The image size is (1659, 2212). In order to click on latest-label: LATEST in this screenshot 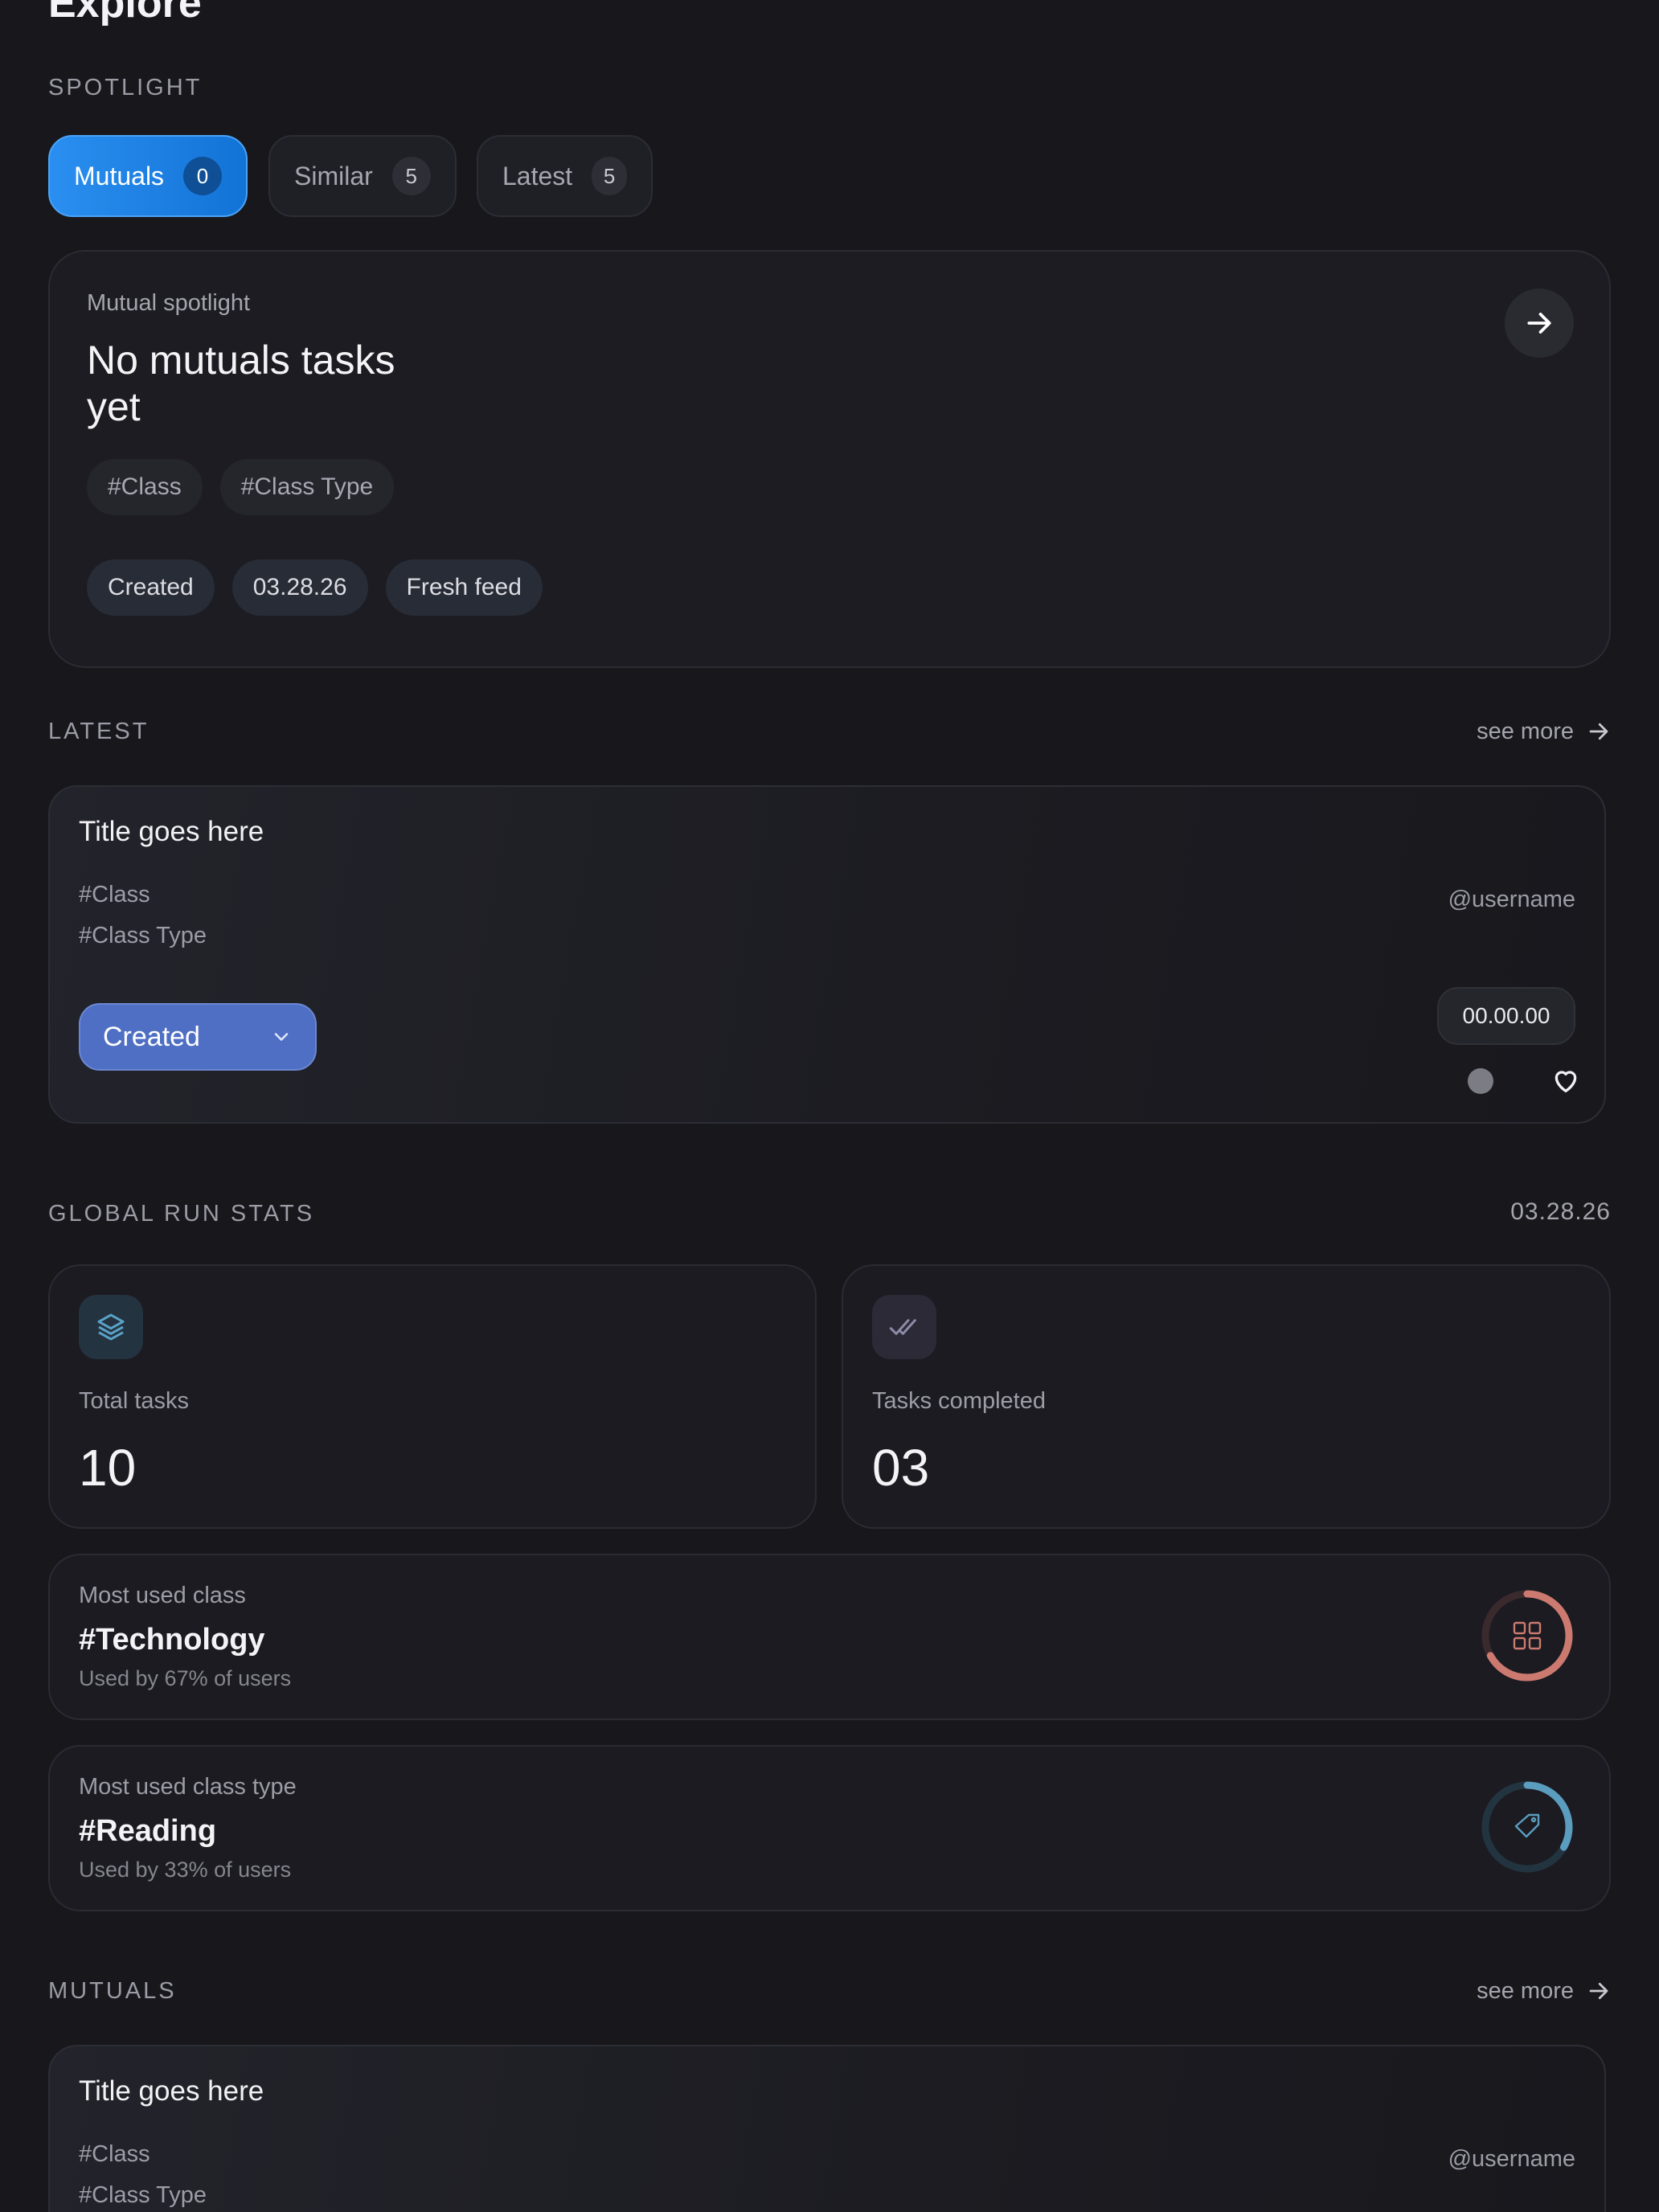, I will do `click(99, 731)`.